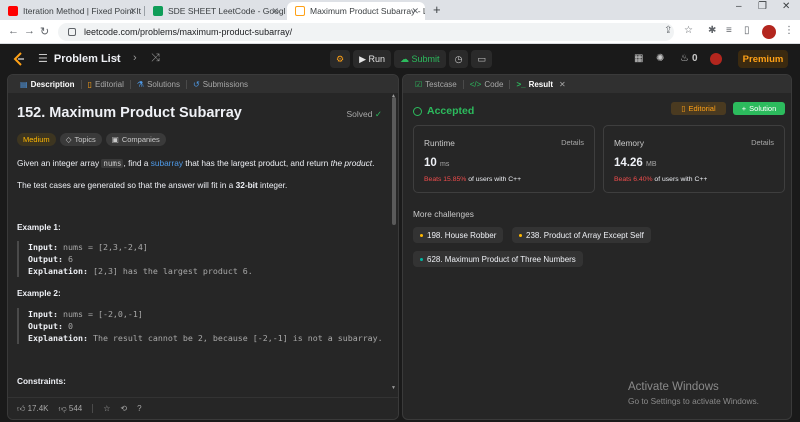 The image size is (800, 422). Describe the element at coordinates (135, 58) in the screenshot. I see `next-problem-icon: ›` at that location.